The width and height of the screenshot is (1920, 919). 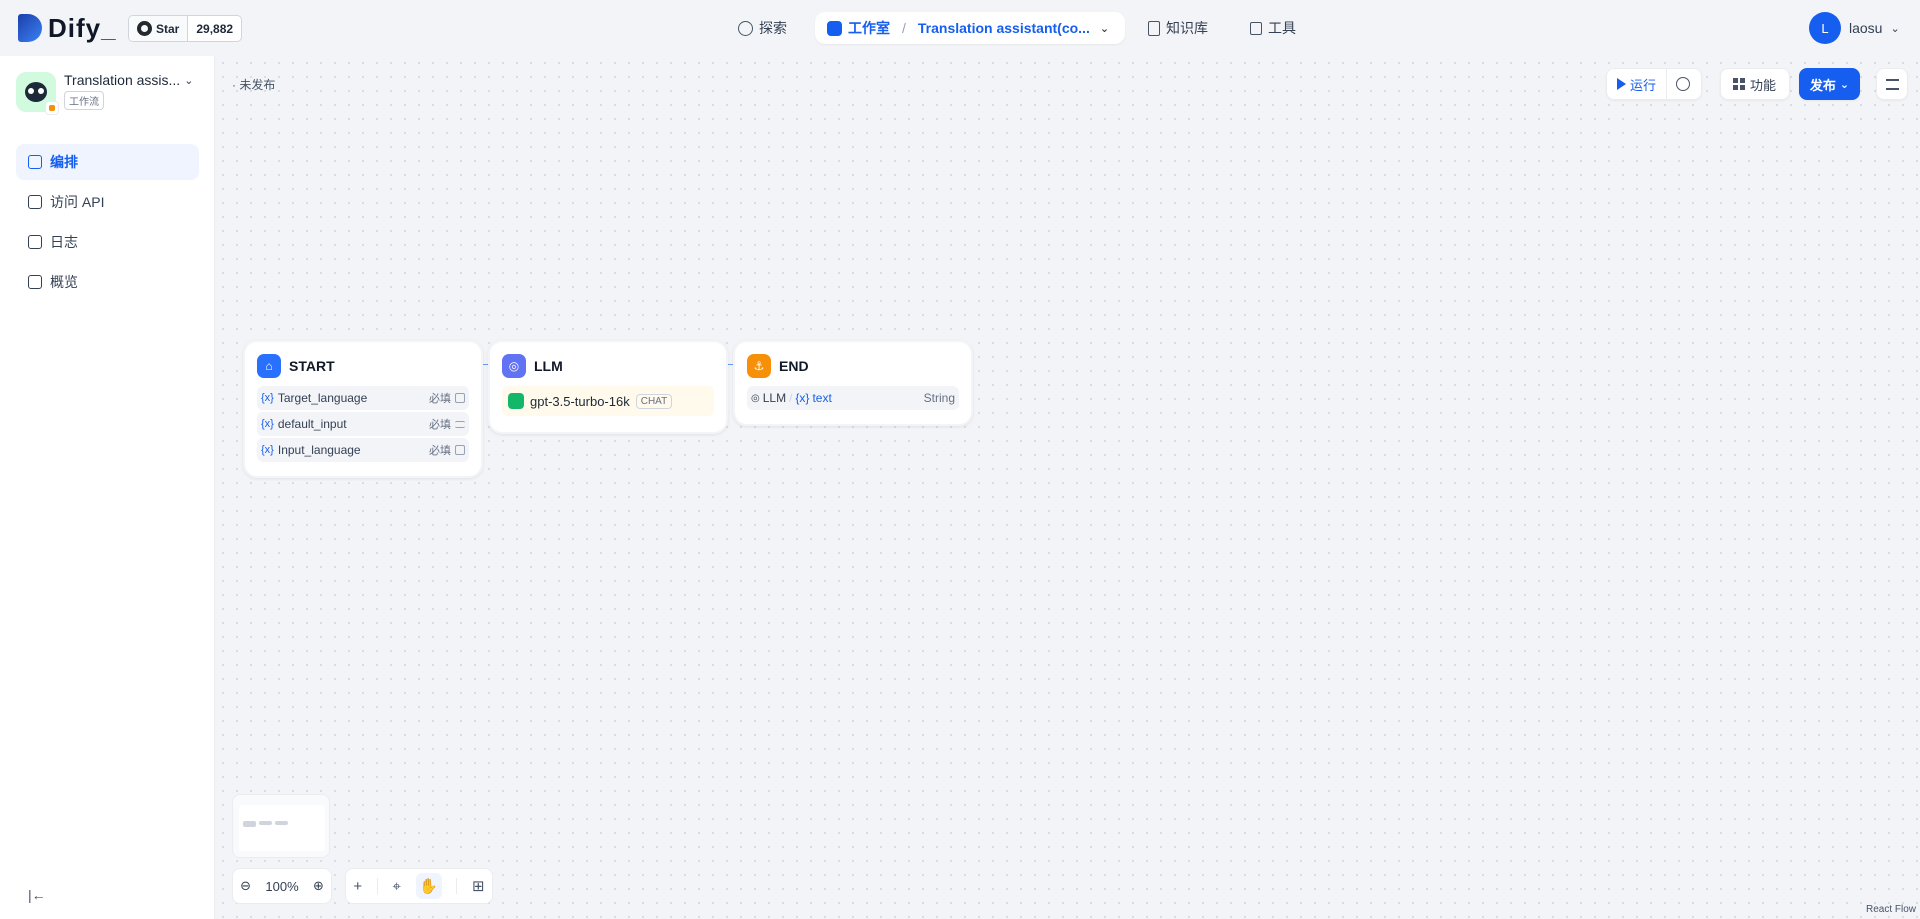 What do you see at coordinates (396, 886) in the screenshot?
I see `pointer-icon: ⌖` at bounding box center [396, 886].